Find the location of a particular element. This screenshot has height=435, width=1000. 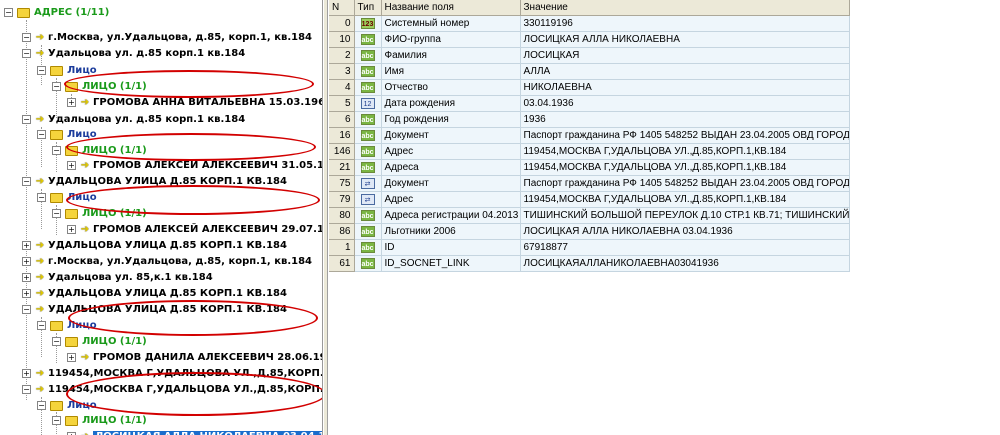

table-row: 10 abc ФИО-группа ЛОСИЦКАЯ АЛЛА НИКОЛАЕВНА is located at coordinates (589, 39).